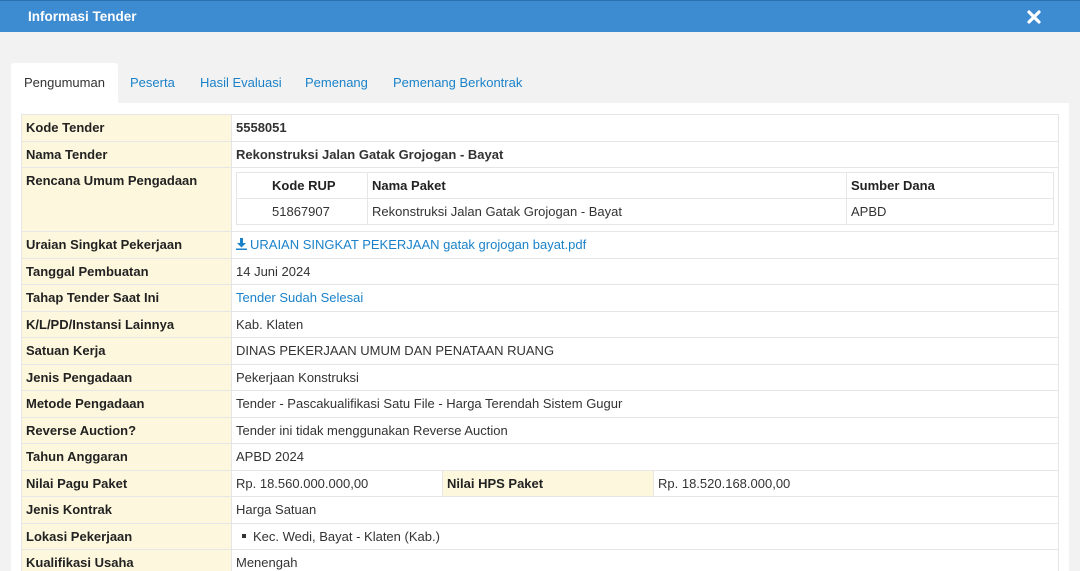 The width and height of the screenshot is (1080, 571). Describe the element at coordinates (950, 185) in the screenshot. I see `rup-header-sumber: Sumber Dana` at that location.